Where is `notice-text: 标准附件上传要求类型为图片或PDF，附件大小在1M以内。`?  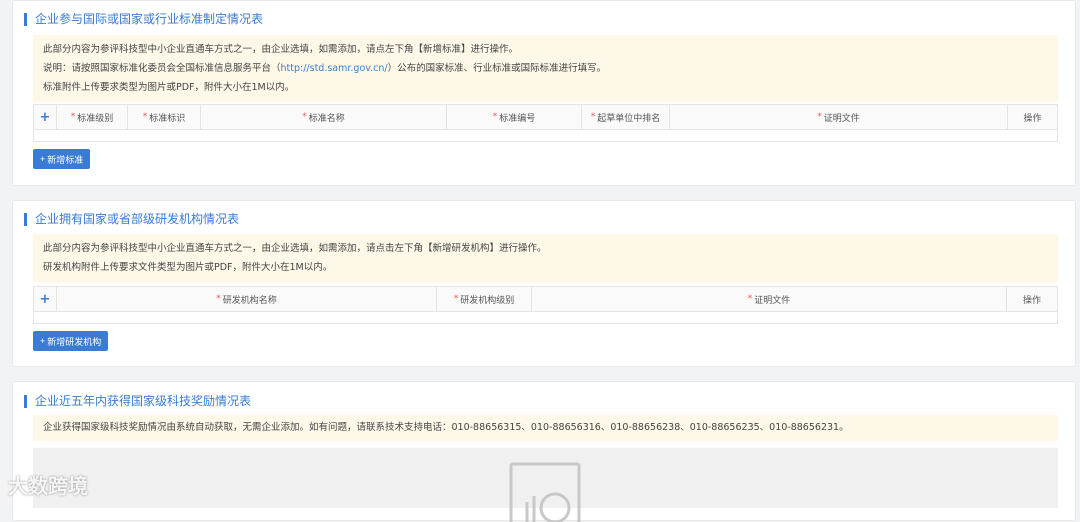
notice-text: 标准附件上传要求类型为图片或PDF，附件大小在1M以内。 is located at coordinates (169, 87).